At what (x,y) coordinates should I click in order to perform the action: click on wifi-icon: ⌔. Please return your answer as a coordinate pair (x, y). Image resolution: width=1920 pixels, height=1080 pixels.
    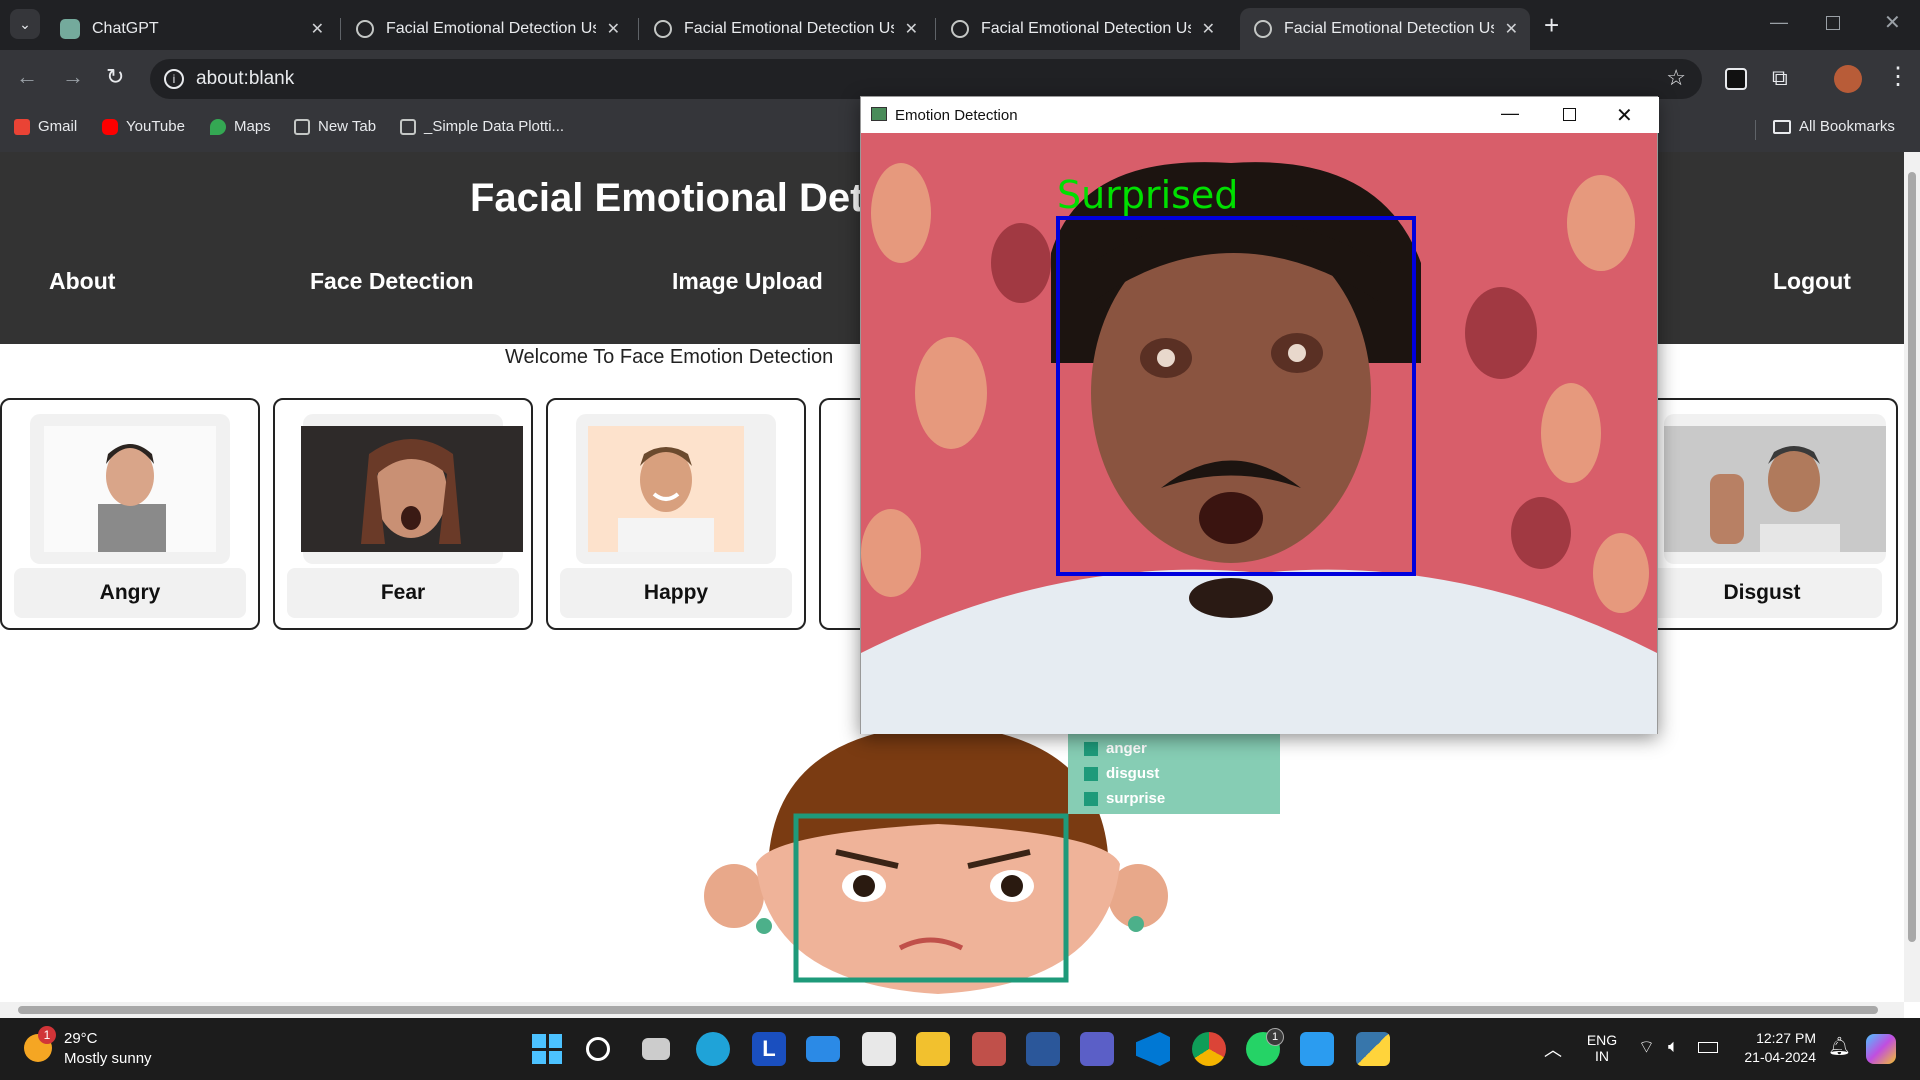
    Looking at the image, I should click on (1646, 1047).